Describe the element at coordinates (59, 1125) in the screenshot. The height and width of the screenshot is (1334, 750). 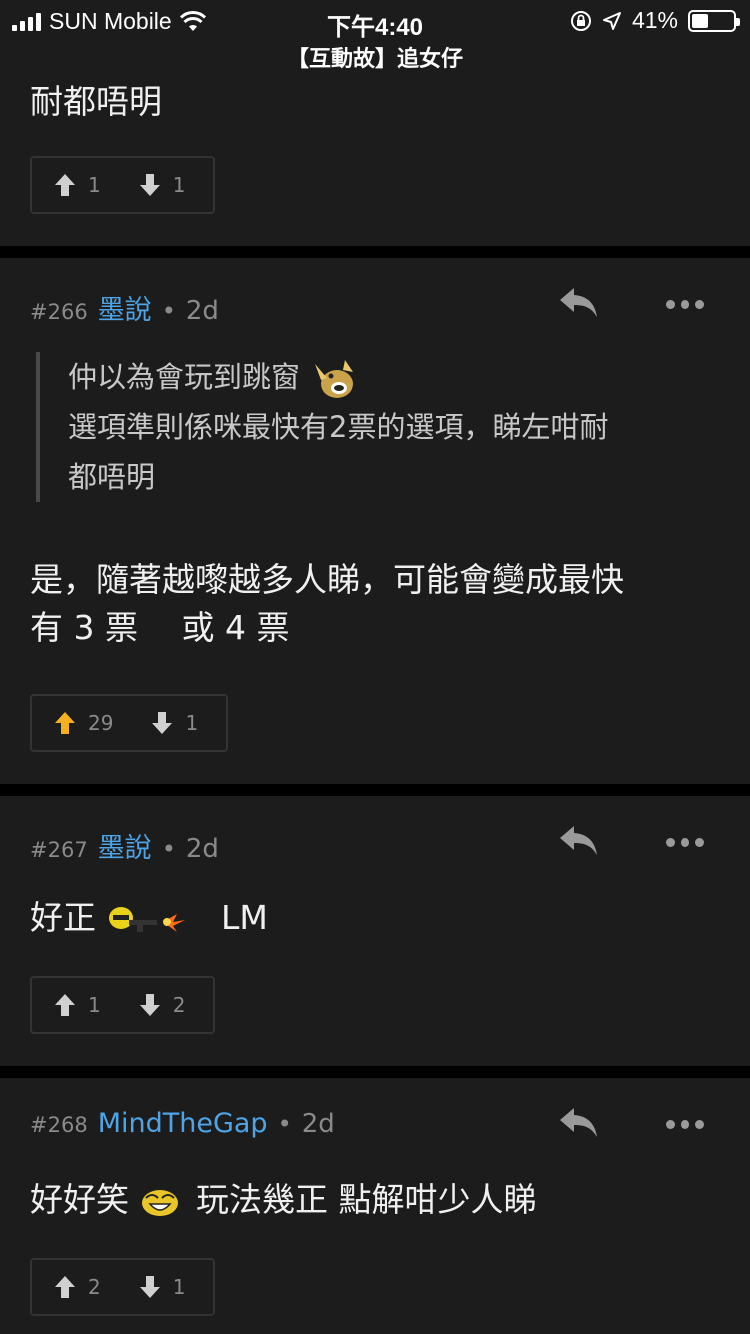
I see `floor-number: #268` at that location.